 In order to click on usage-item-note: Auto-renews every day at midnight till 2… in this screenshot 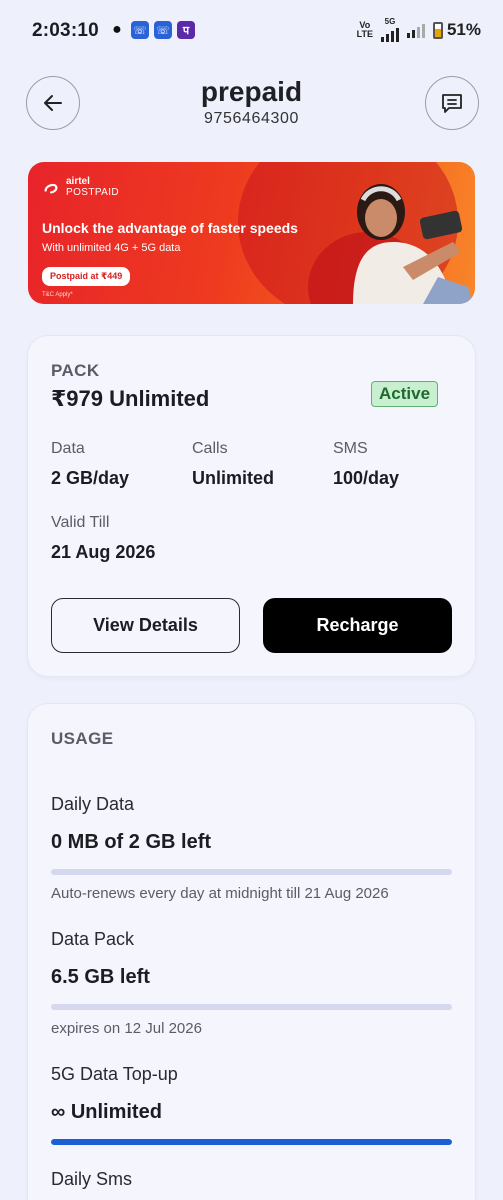, I will do `click(220, 893)`.